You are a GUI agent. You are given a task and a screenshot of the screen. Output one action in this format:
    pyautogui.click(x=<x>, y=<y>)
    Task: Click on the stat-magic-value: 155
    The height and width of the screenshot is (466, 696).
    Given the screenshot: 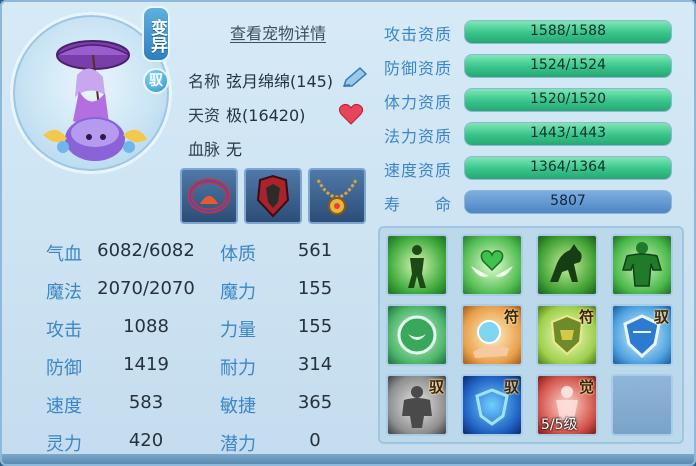 What is the action you would take?
    pyautogui.click(x=315, y=288)
    